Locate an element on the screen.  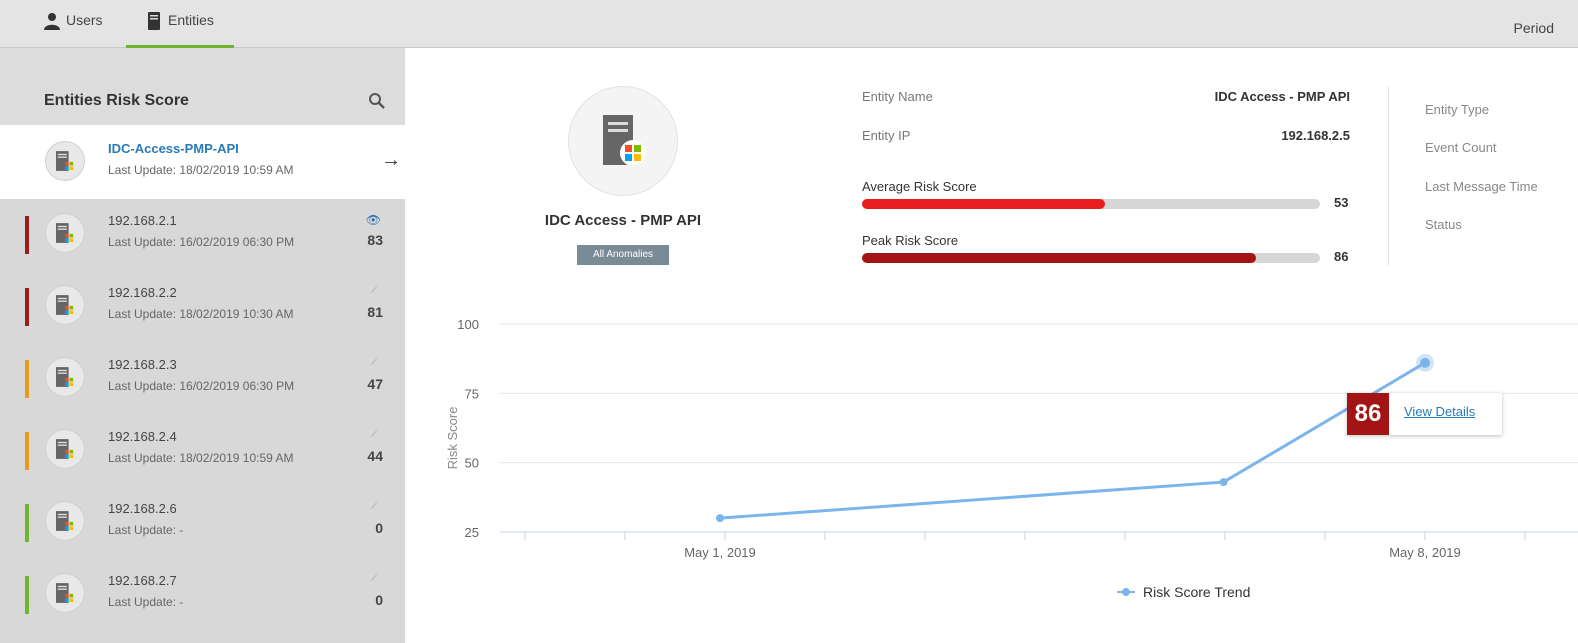
average-risk-bar is located at coordinates (1091, 204).